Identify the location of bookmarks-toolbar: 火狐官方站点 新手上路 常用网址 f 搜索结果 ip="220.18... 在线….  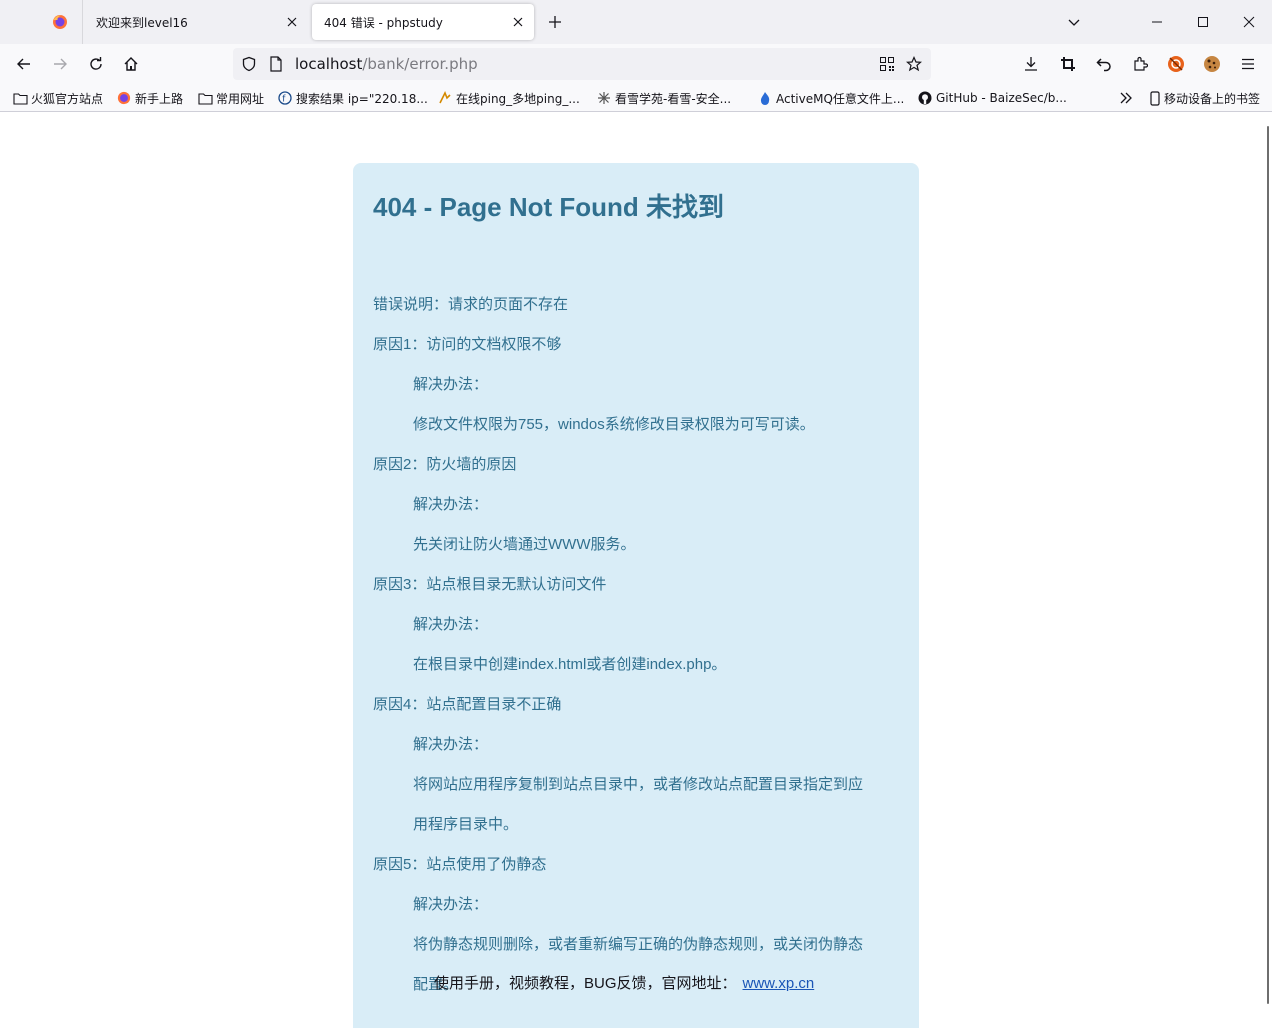
(636, 98).